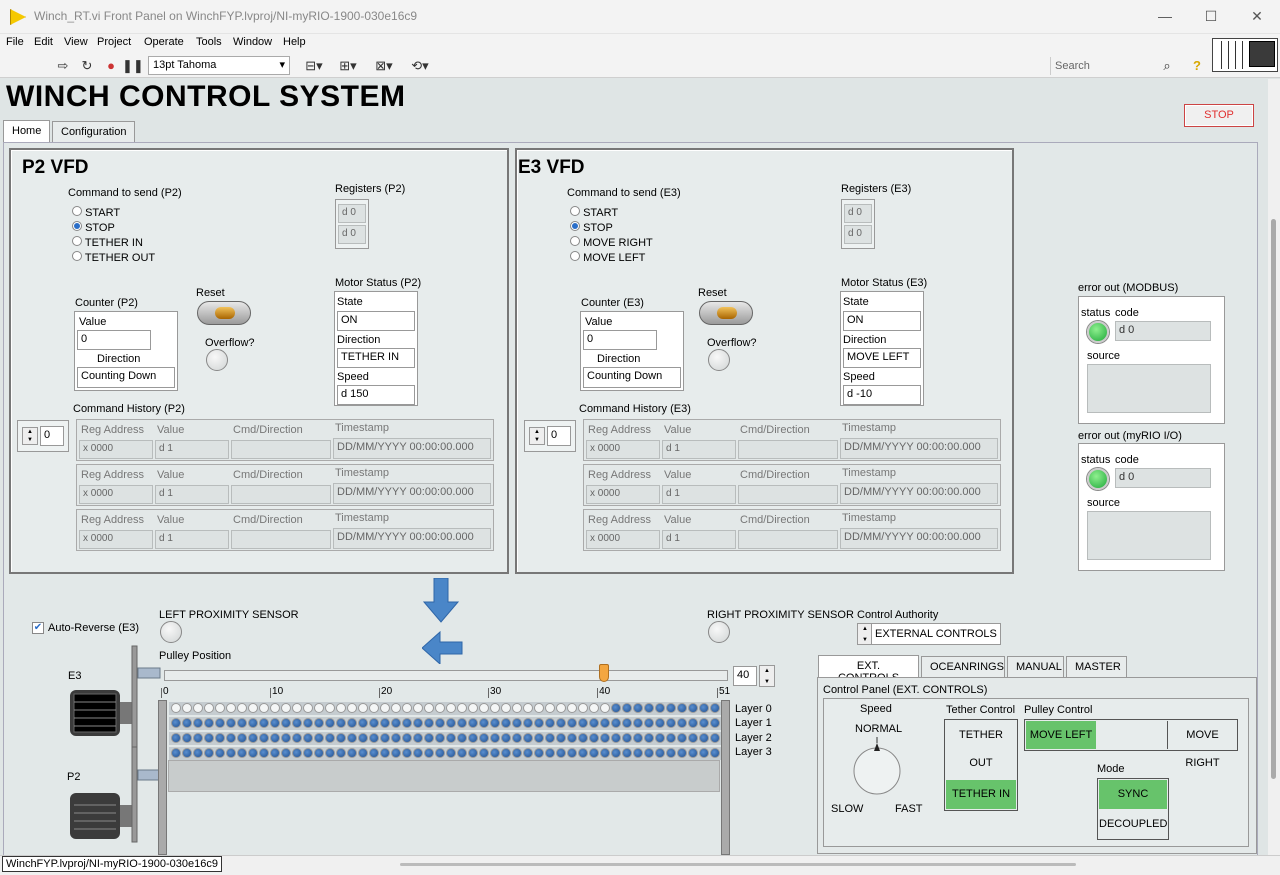 The width and height of the screenshot is (1280, 875). What do you see at coordinates (1130, 436) in the screenshot?
I see `error-myrio-label: error out (myRIO I/O)` at bounding box center [1130, 436].